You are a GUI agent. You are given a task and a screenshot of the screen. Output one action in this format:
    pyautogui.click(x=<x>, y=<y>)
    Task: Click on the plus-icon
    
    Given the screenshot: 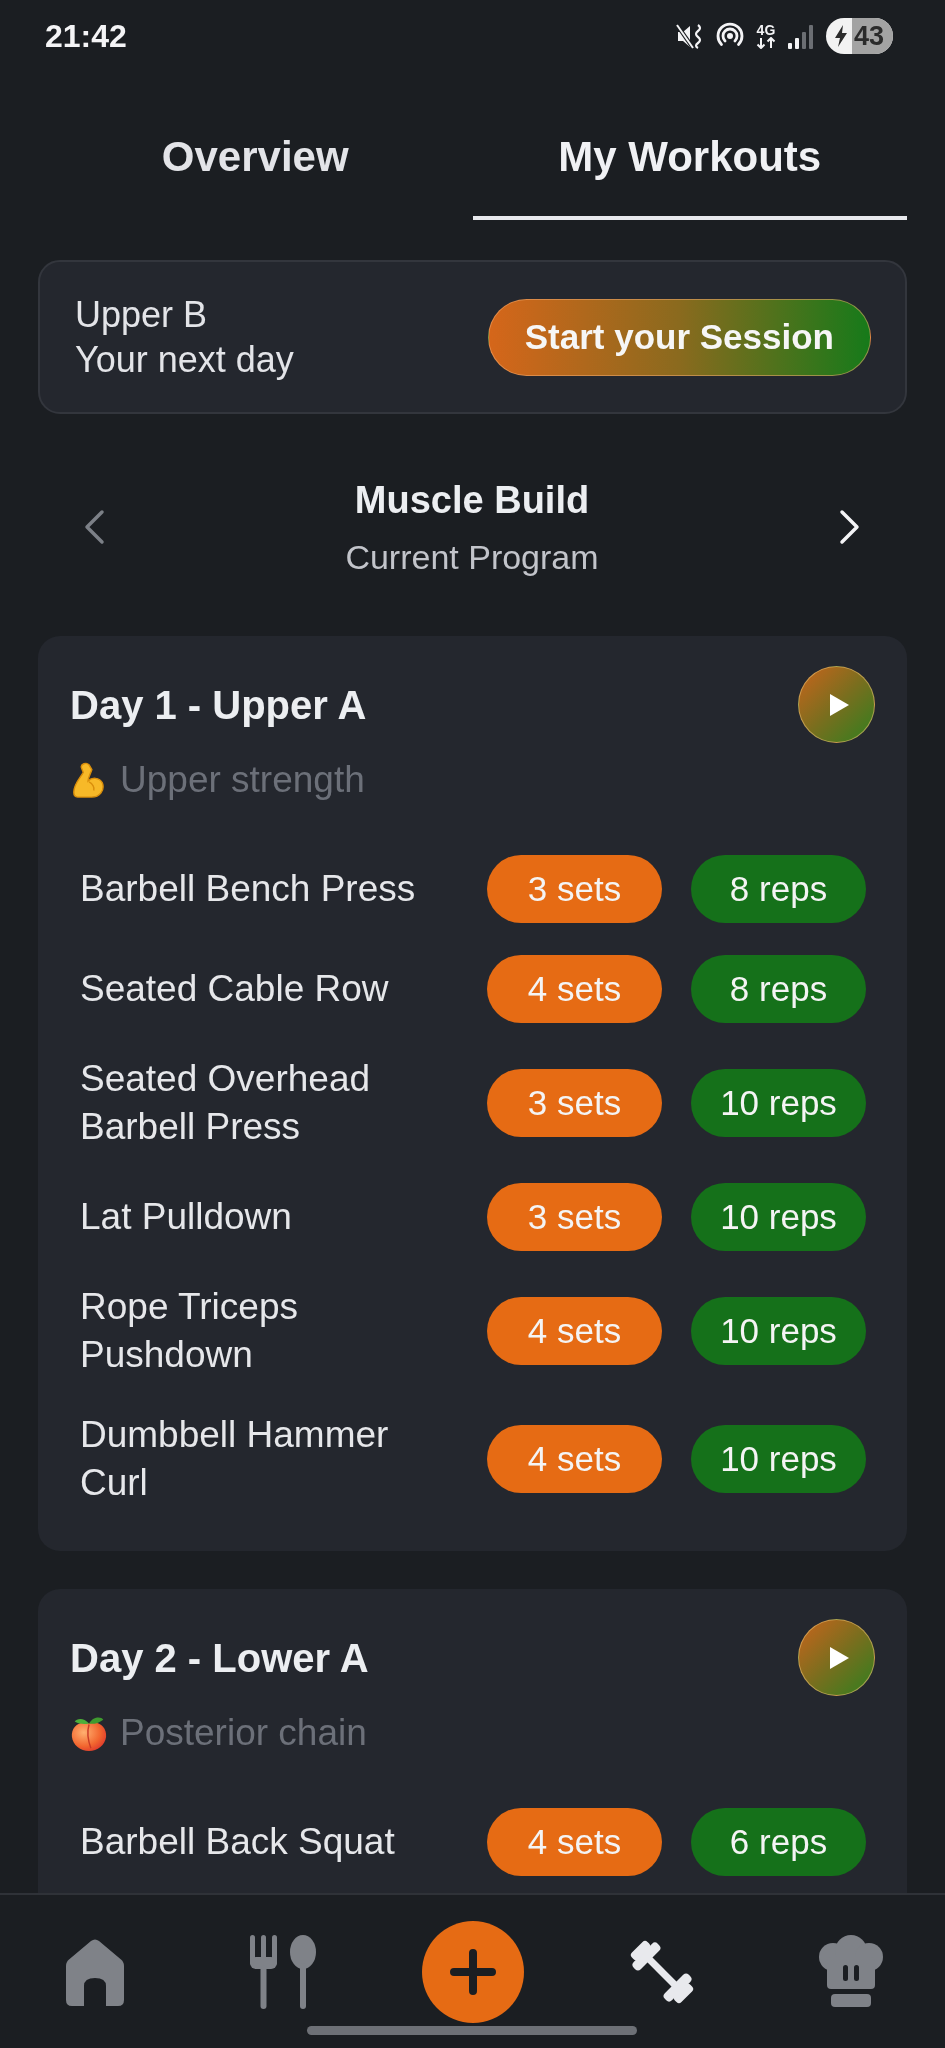 What is the action you would take?
    pyautogui.click(x=472, y=1971)
    